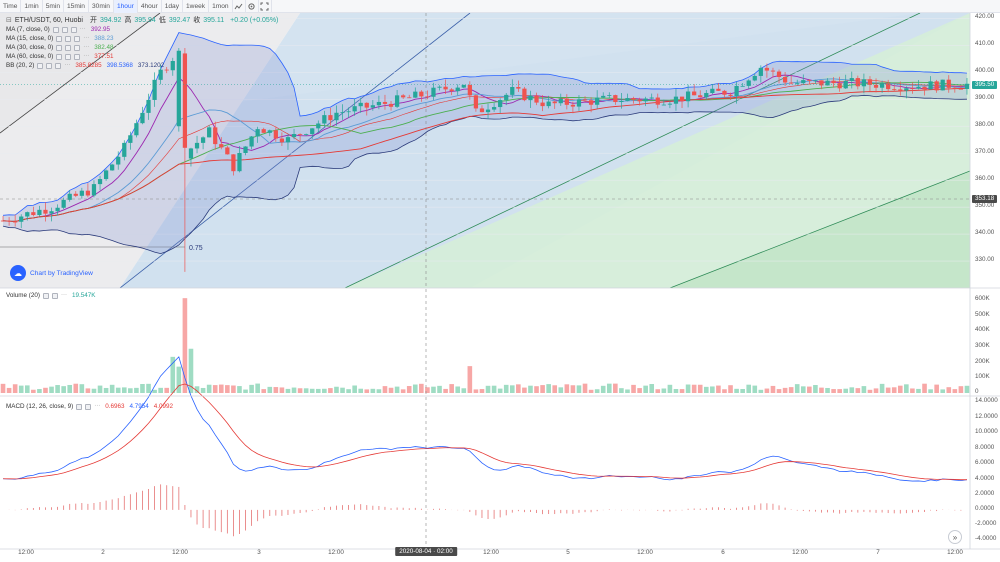 The width and height of the screenshot is (1000, 562). What do you see at coordinates (239, 6) in the screenshot?
I see `indicator-icon` at bounding box center [239, 6].